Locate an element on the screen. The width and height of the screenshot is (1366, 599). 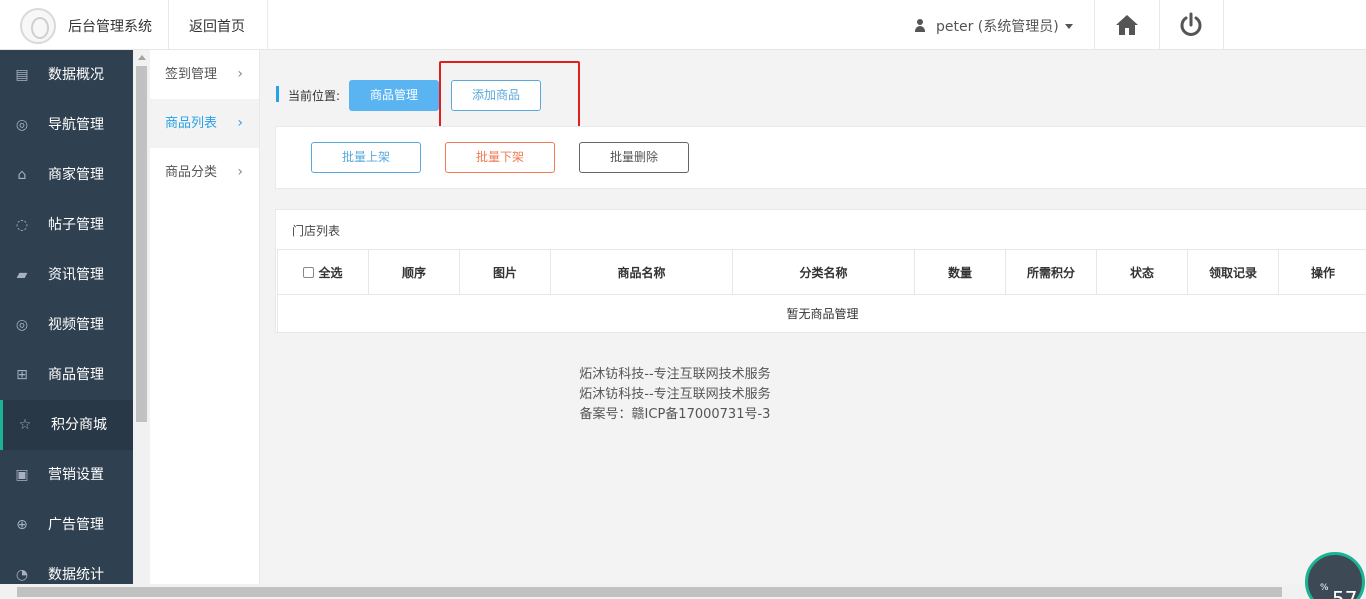
sidebar-item-news: ▰ 资讯管理 is located at coordinates (66, 275).